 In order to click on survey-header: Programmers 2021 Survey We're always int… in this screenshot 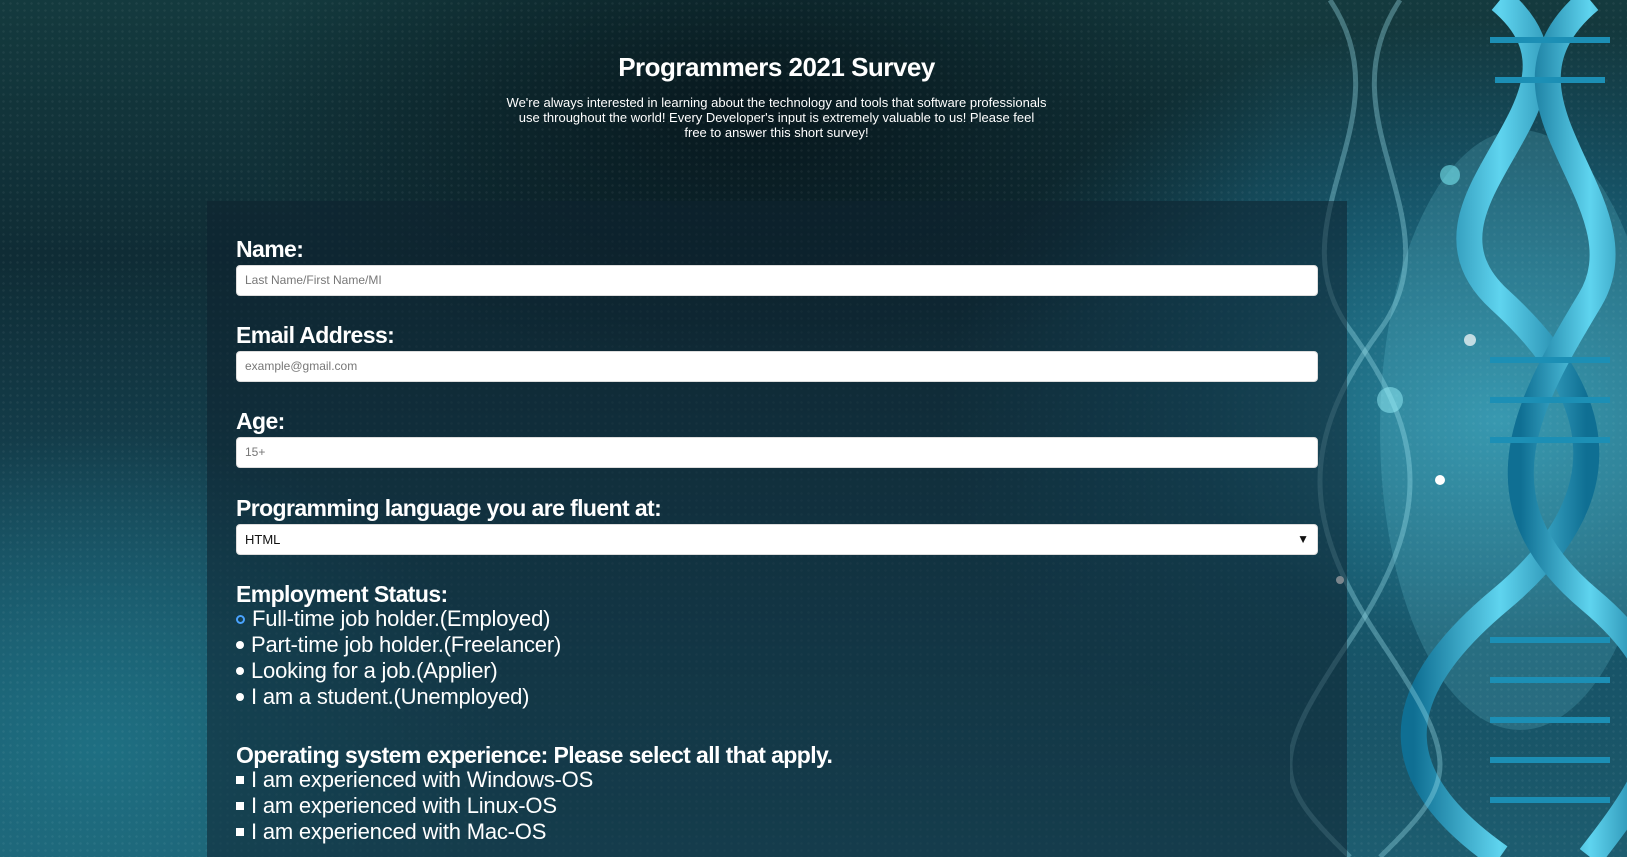, I will do `click(776, 96)`.